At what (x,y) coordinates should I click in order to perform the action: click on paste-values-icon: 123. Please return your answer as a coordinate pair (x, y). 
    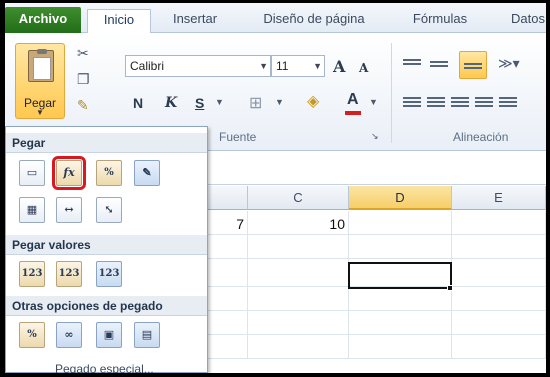
    Looking at the image, I should click on (32, 274).